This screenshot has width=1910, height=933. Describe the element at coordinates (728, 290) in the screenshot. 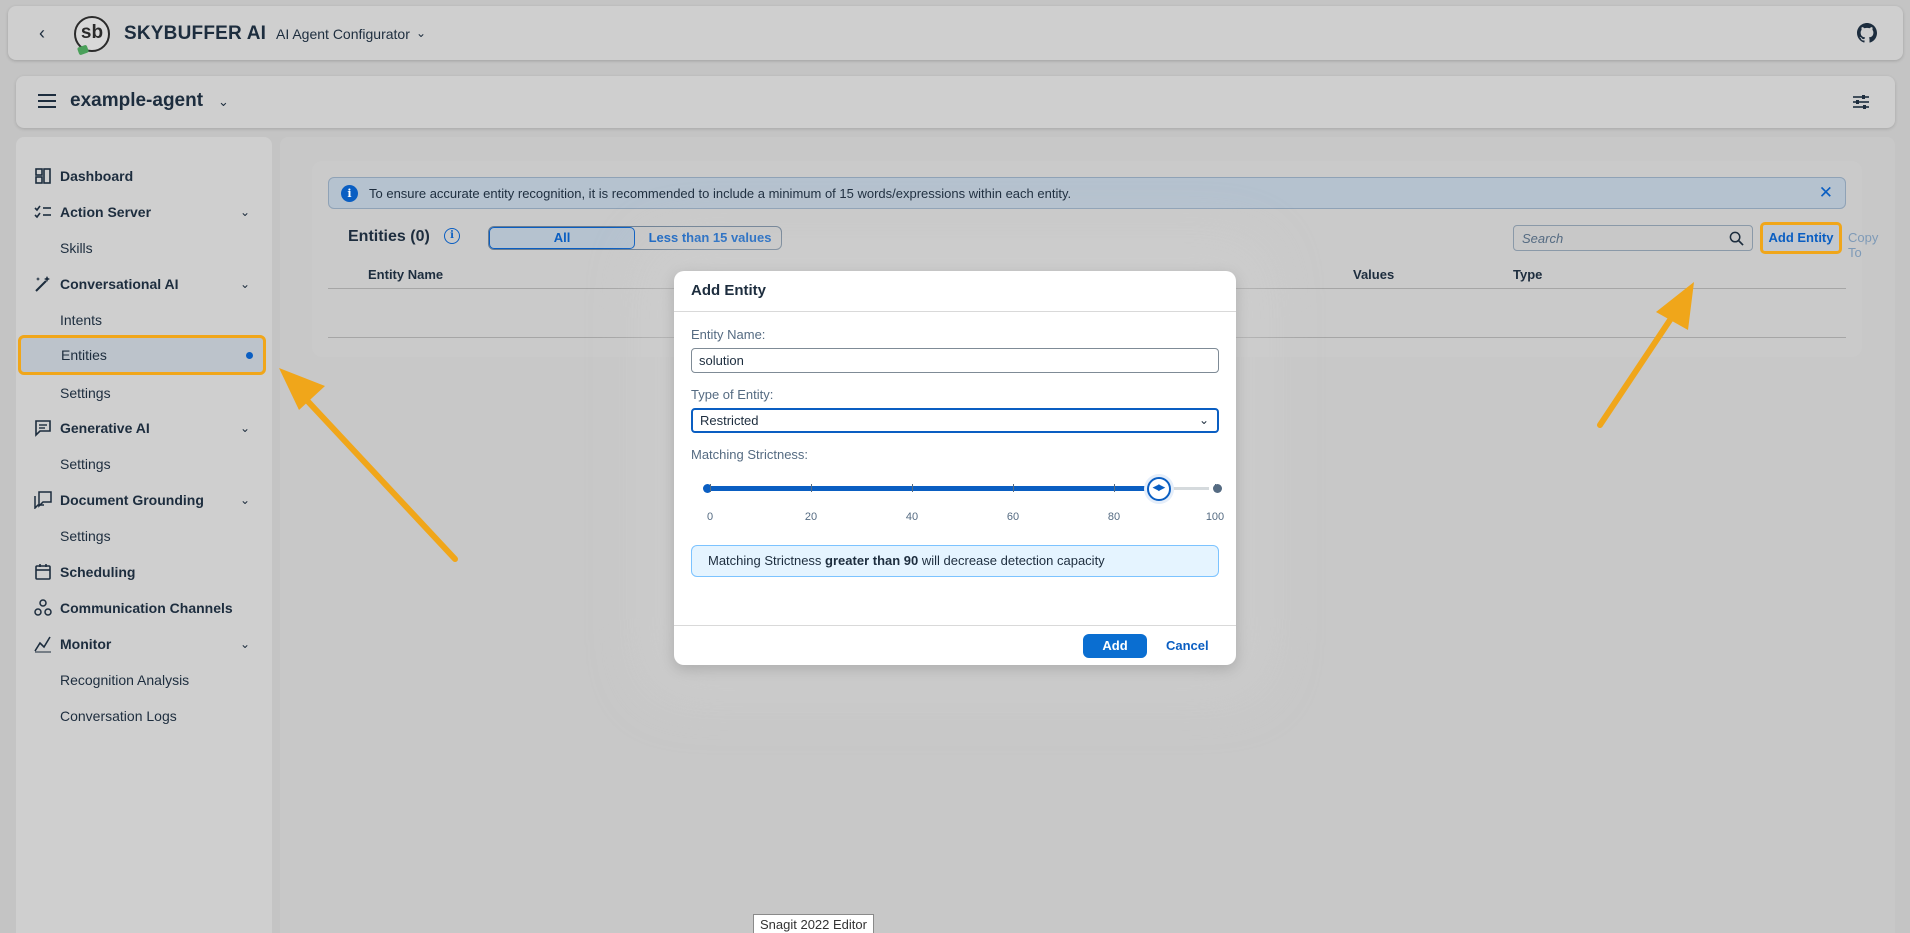

I see `dialog-title: Add Entity` at that location.